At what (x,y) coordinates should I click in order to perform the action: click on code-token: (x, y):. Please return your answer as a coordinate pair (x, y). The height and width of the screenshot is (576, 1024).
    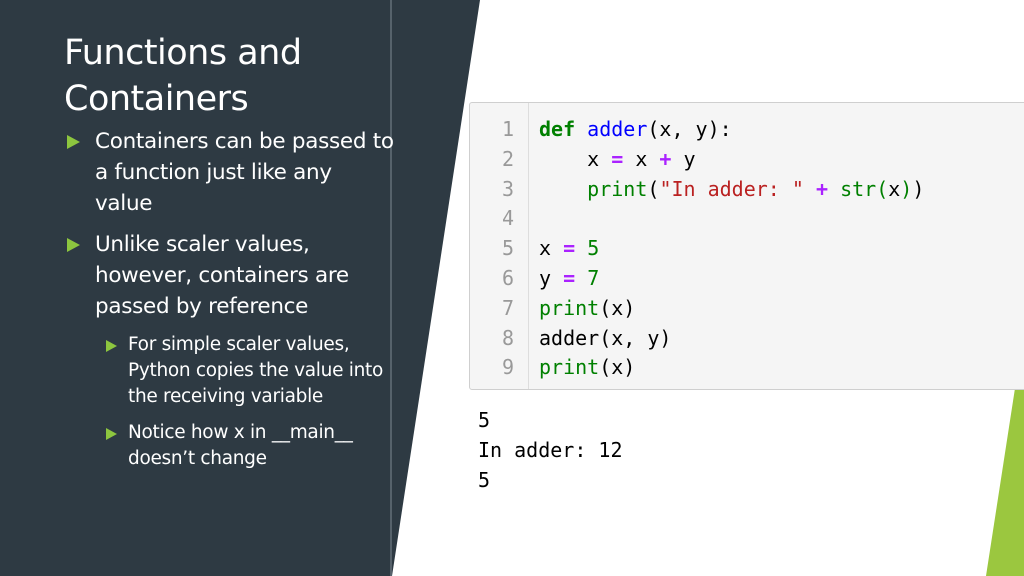
    Looking at the image, I should click on (689, 129).